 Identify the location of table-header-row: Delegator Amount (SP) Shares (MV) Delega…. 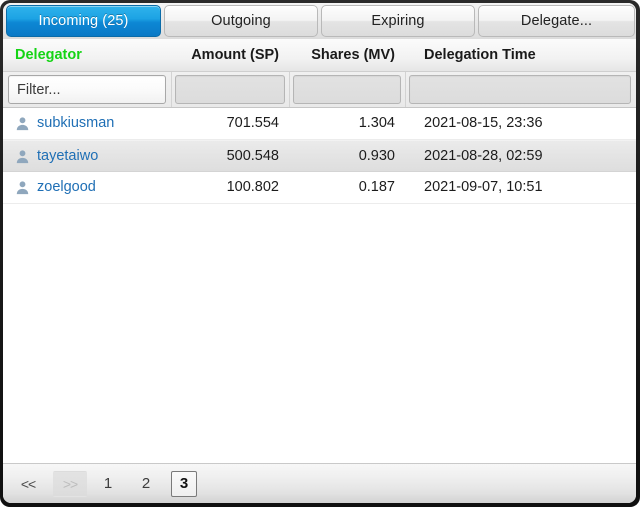
(319, 55).